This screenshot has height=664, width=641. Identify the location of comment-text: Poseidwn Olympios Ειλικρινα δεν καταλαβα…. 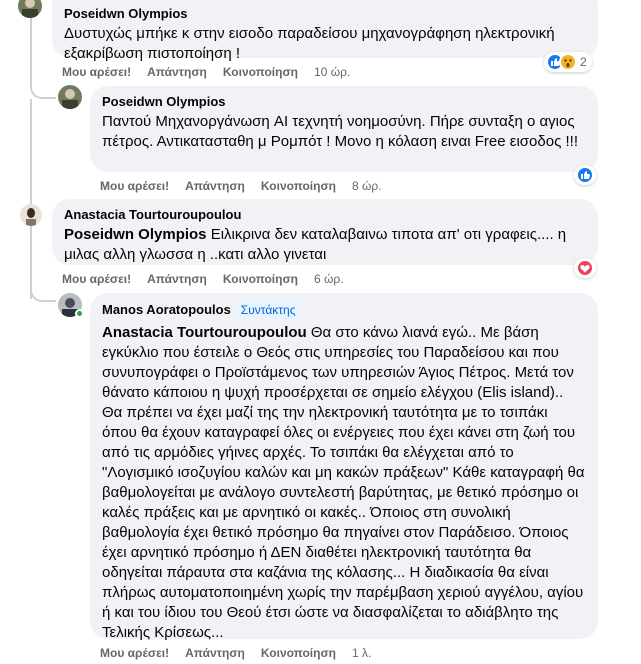
(315, 244).